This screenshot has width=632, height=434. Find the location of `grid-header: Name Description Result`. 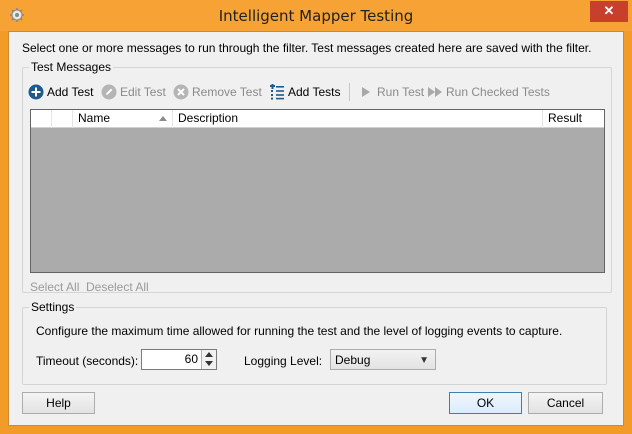

grid-header: Name Description Result is located at coordinates (317, 119).